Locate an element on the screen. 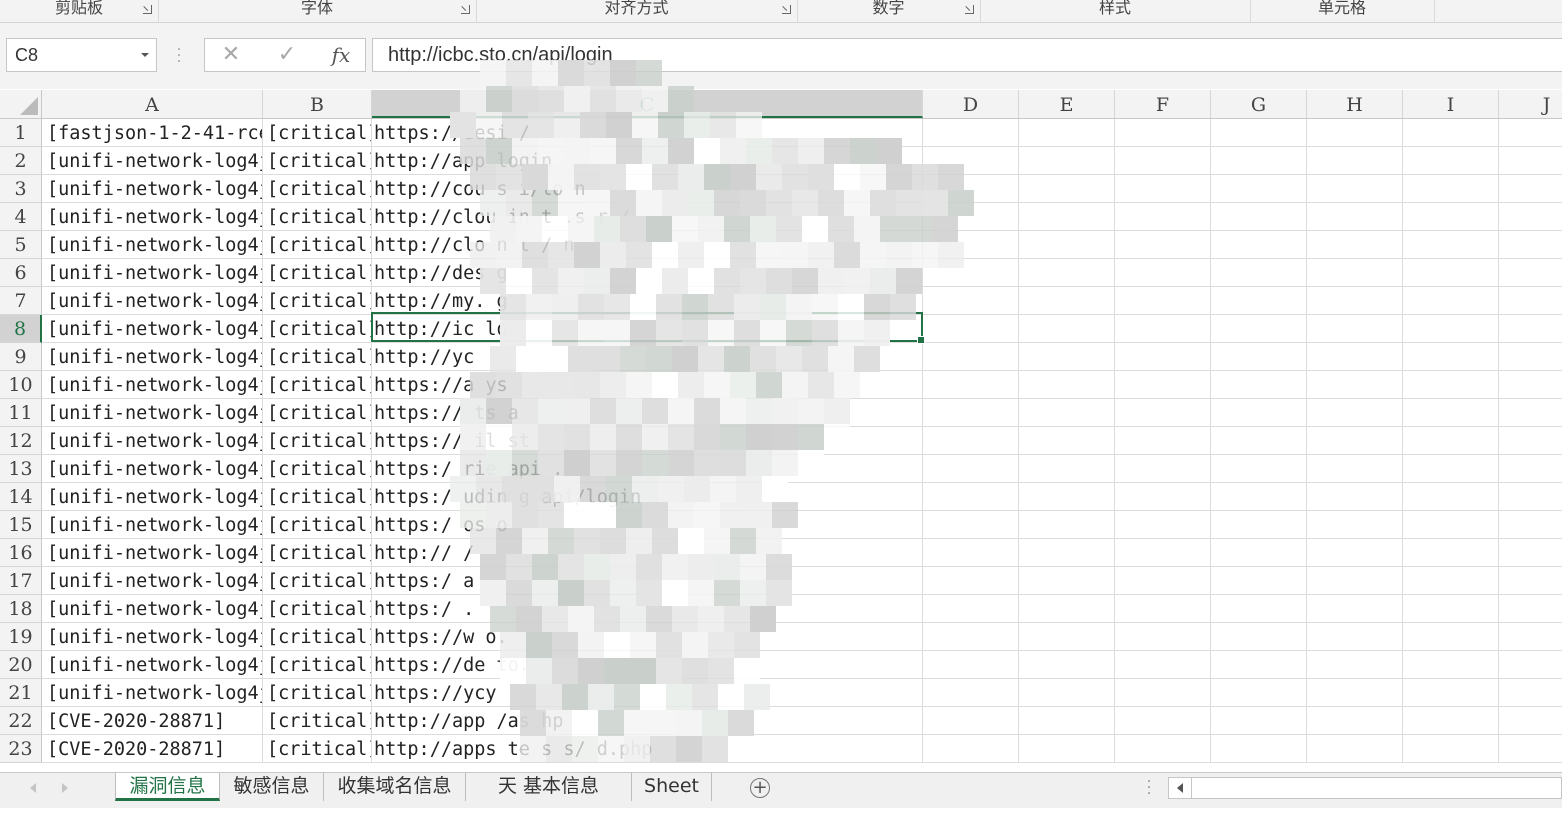 The width and height of the screenshot is (1562, 820). chevron-down-icon is located at coordinates (145, 55).